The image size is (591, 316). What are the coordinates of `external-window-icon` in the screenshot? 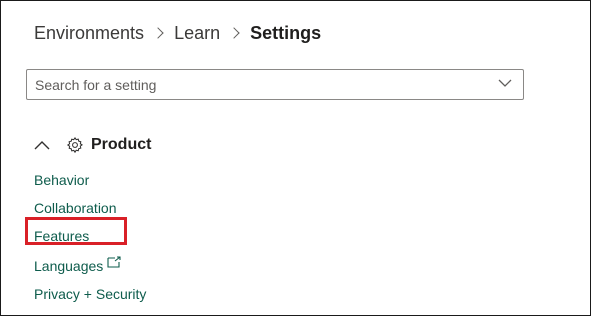 It's located at (114, 262).